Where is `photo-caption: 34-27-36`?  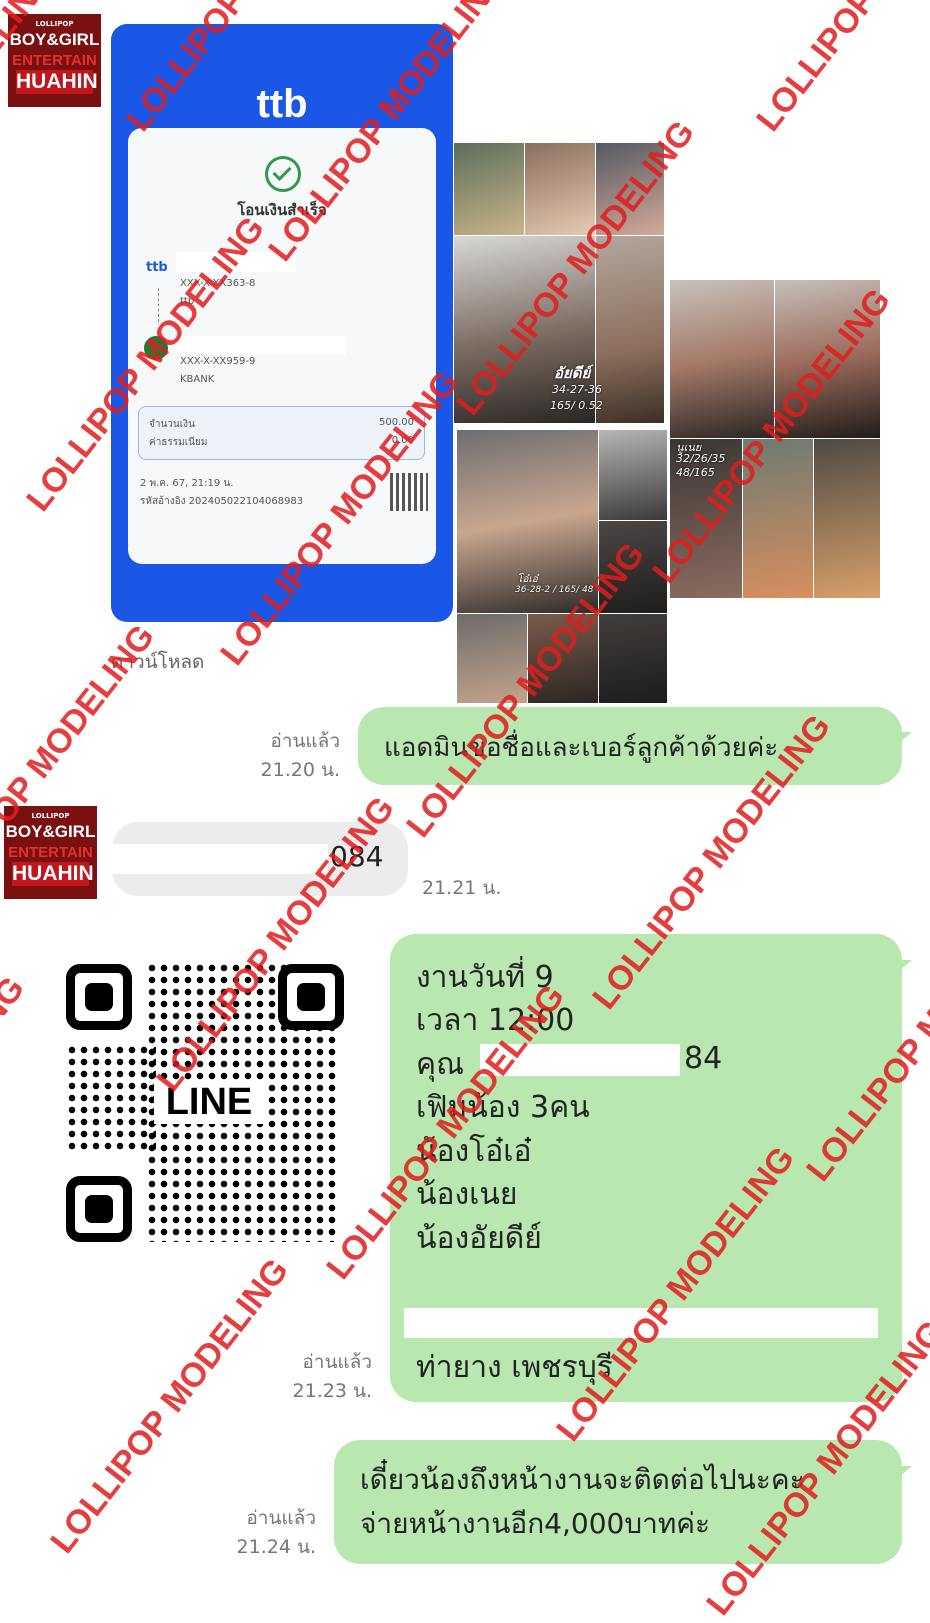
photo-caption: 34-27-36 is located at coordinates (577, 389).